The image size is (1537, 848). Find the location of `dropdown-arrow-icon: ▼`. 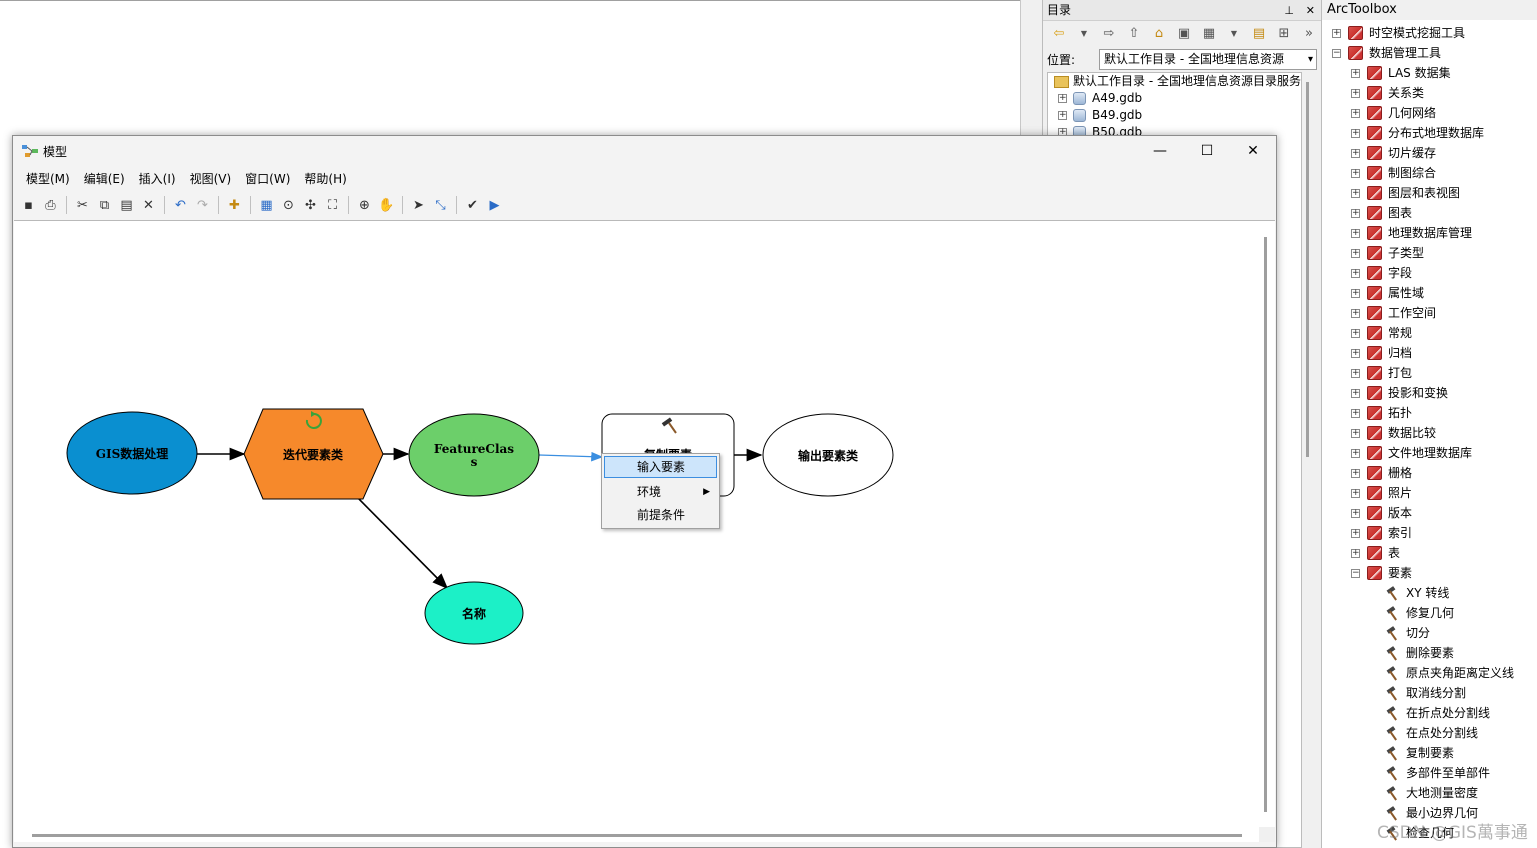

dropdown-arrow-icon: ▼ is located at coordinates (1084, 34).